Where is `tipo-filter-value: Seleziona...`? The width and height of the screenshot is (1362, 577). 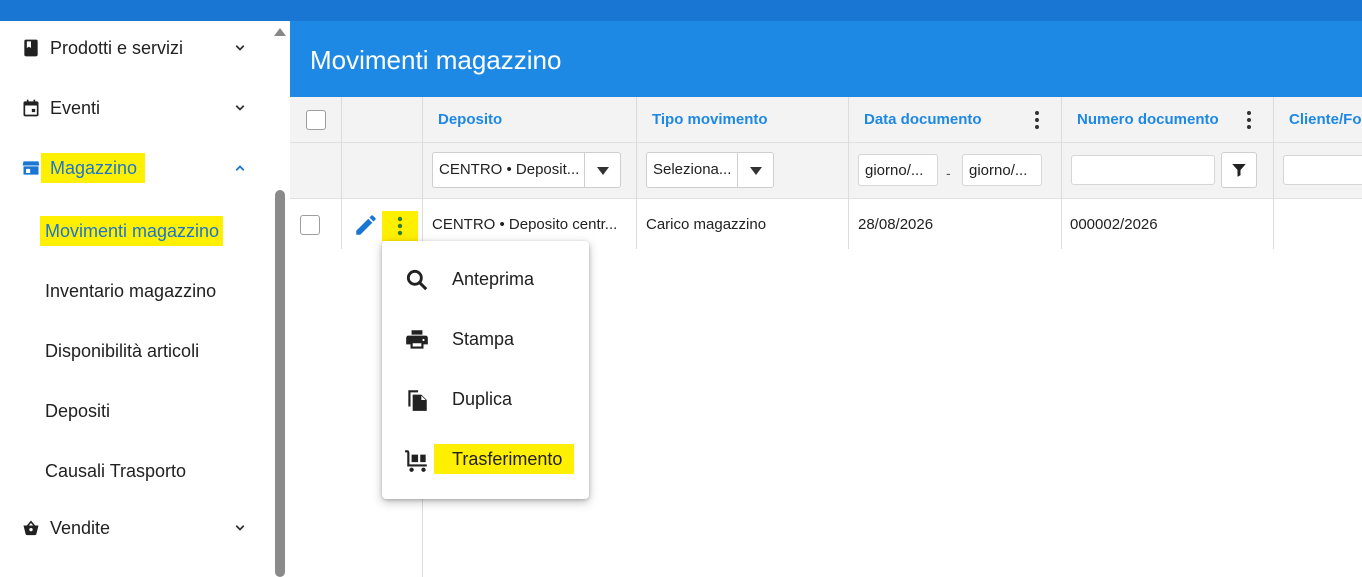
tipo-filter-value: Seleziona... is located at coordinates (692, 169).